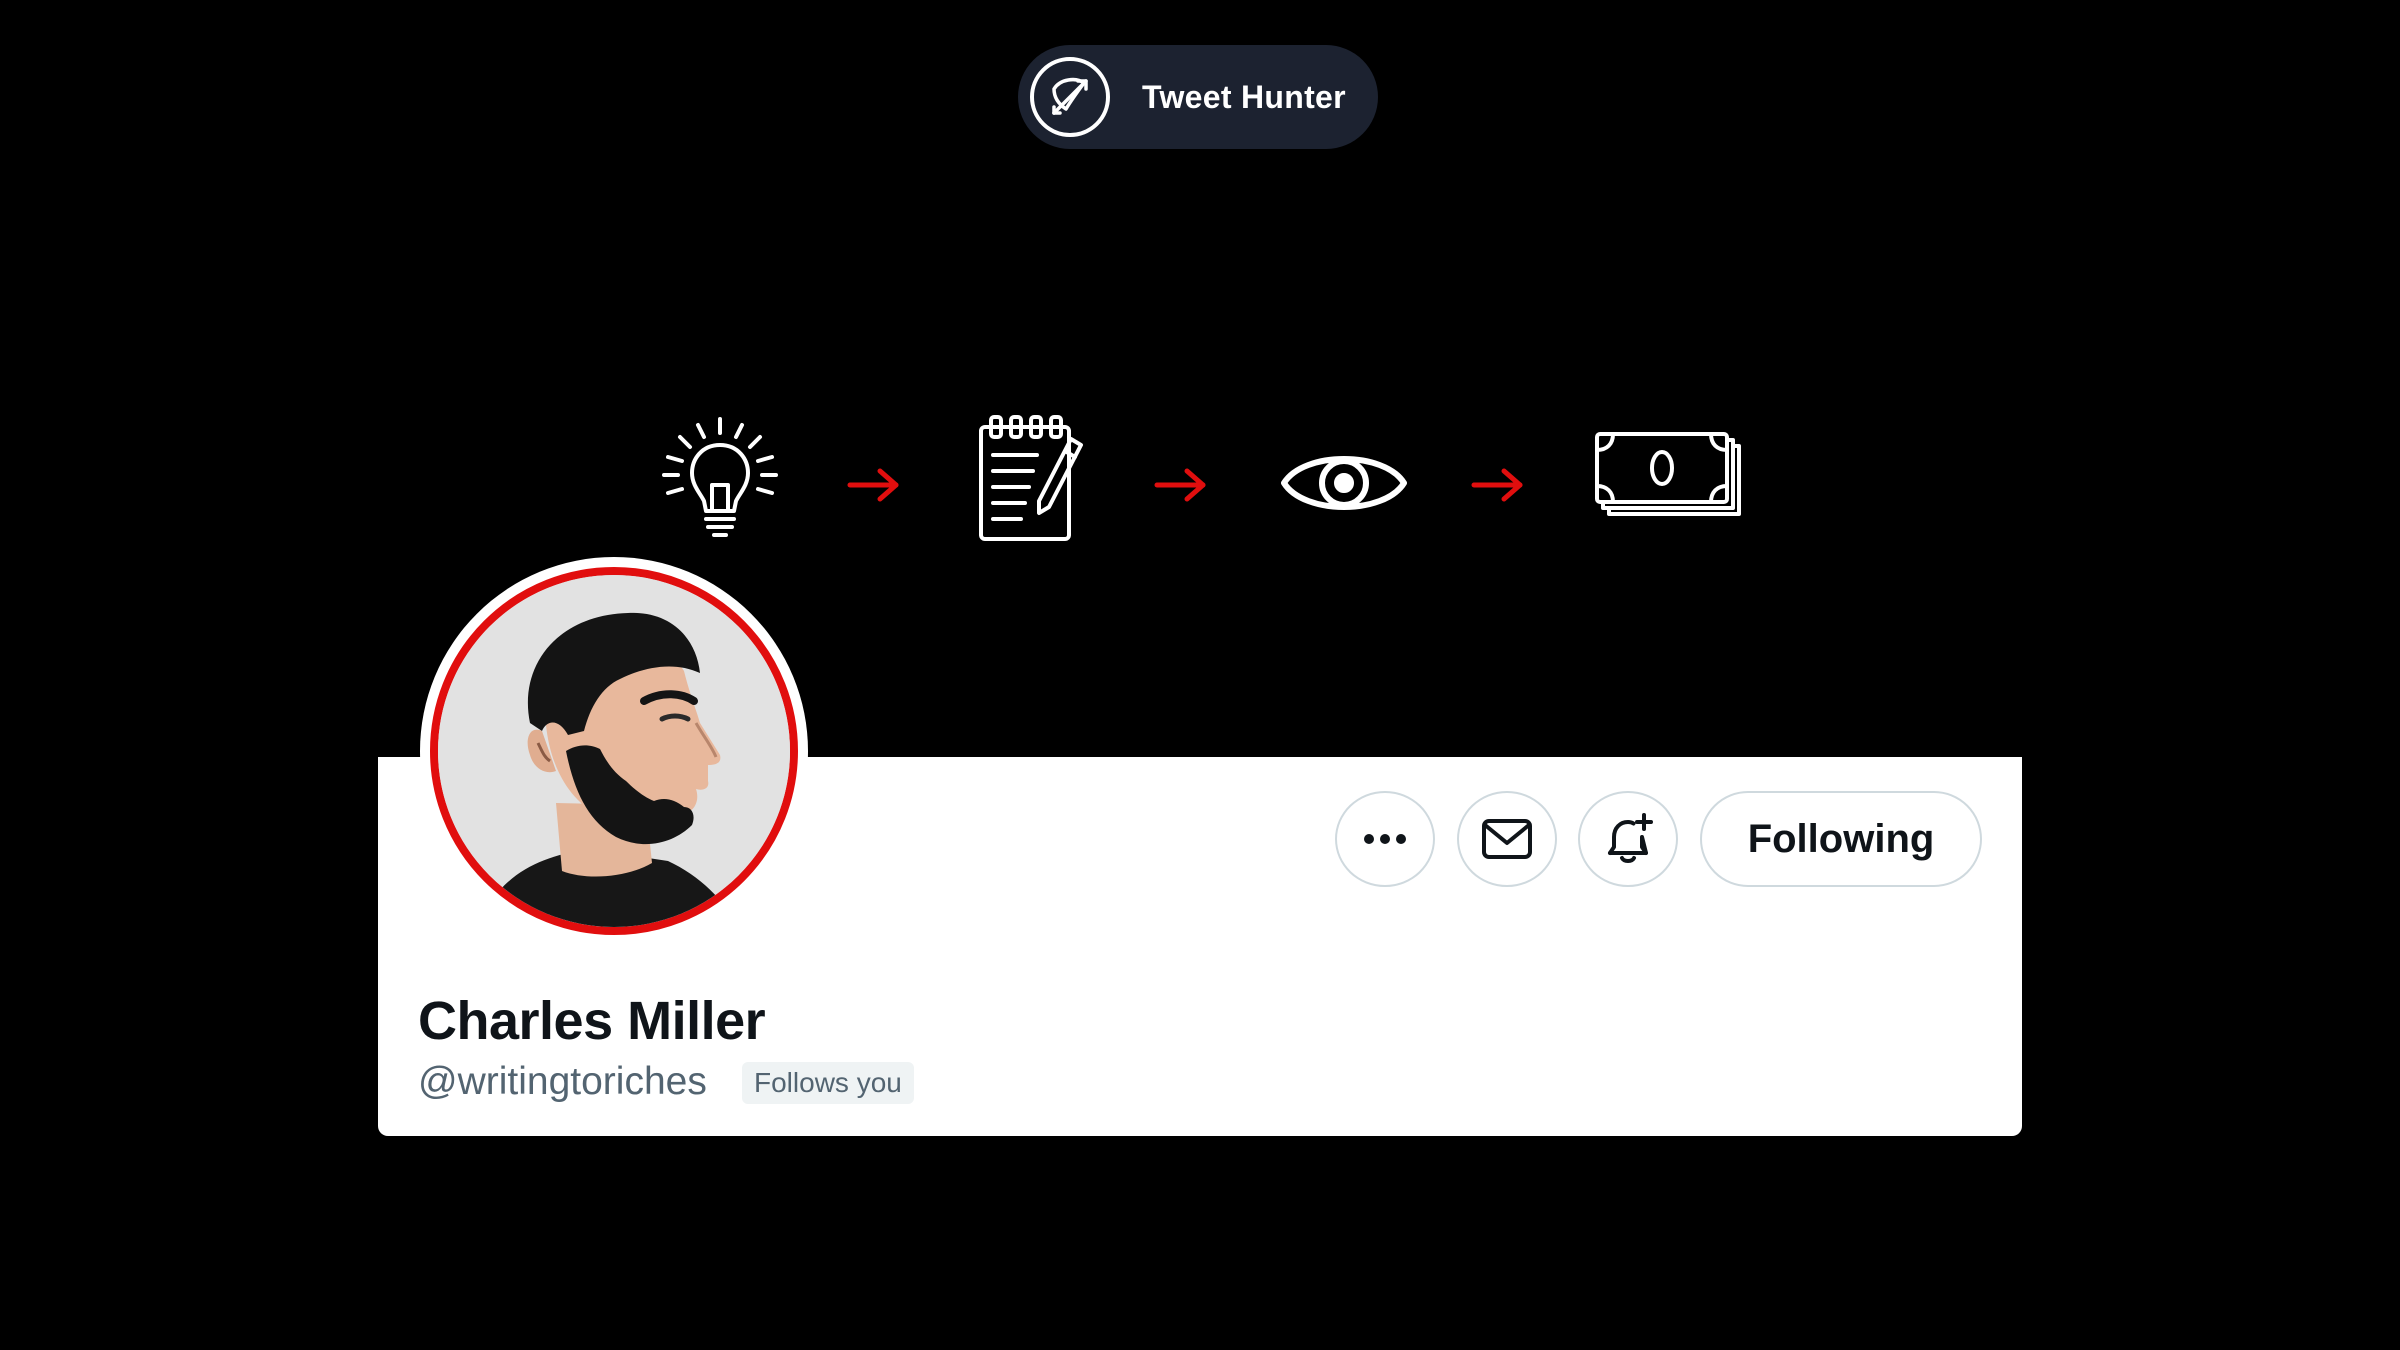  I want to click on avatar-frame, so click(614, 751).